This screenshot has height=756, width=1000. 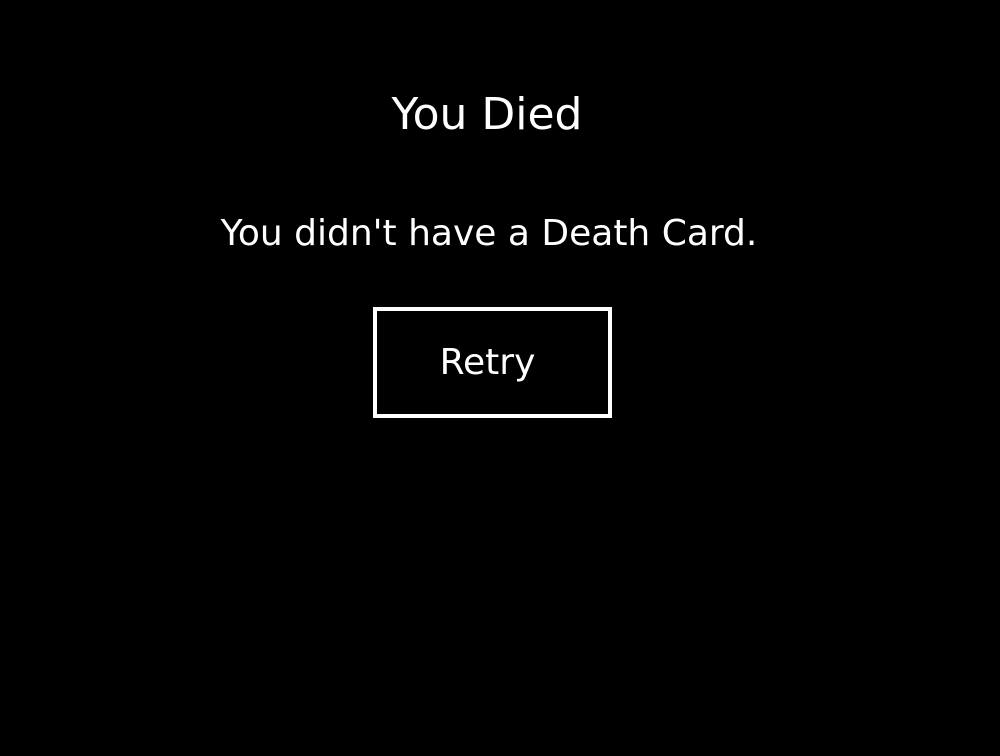 I want to click on retry-button: Retry, so click(x=492, y=362).